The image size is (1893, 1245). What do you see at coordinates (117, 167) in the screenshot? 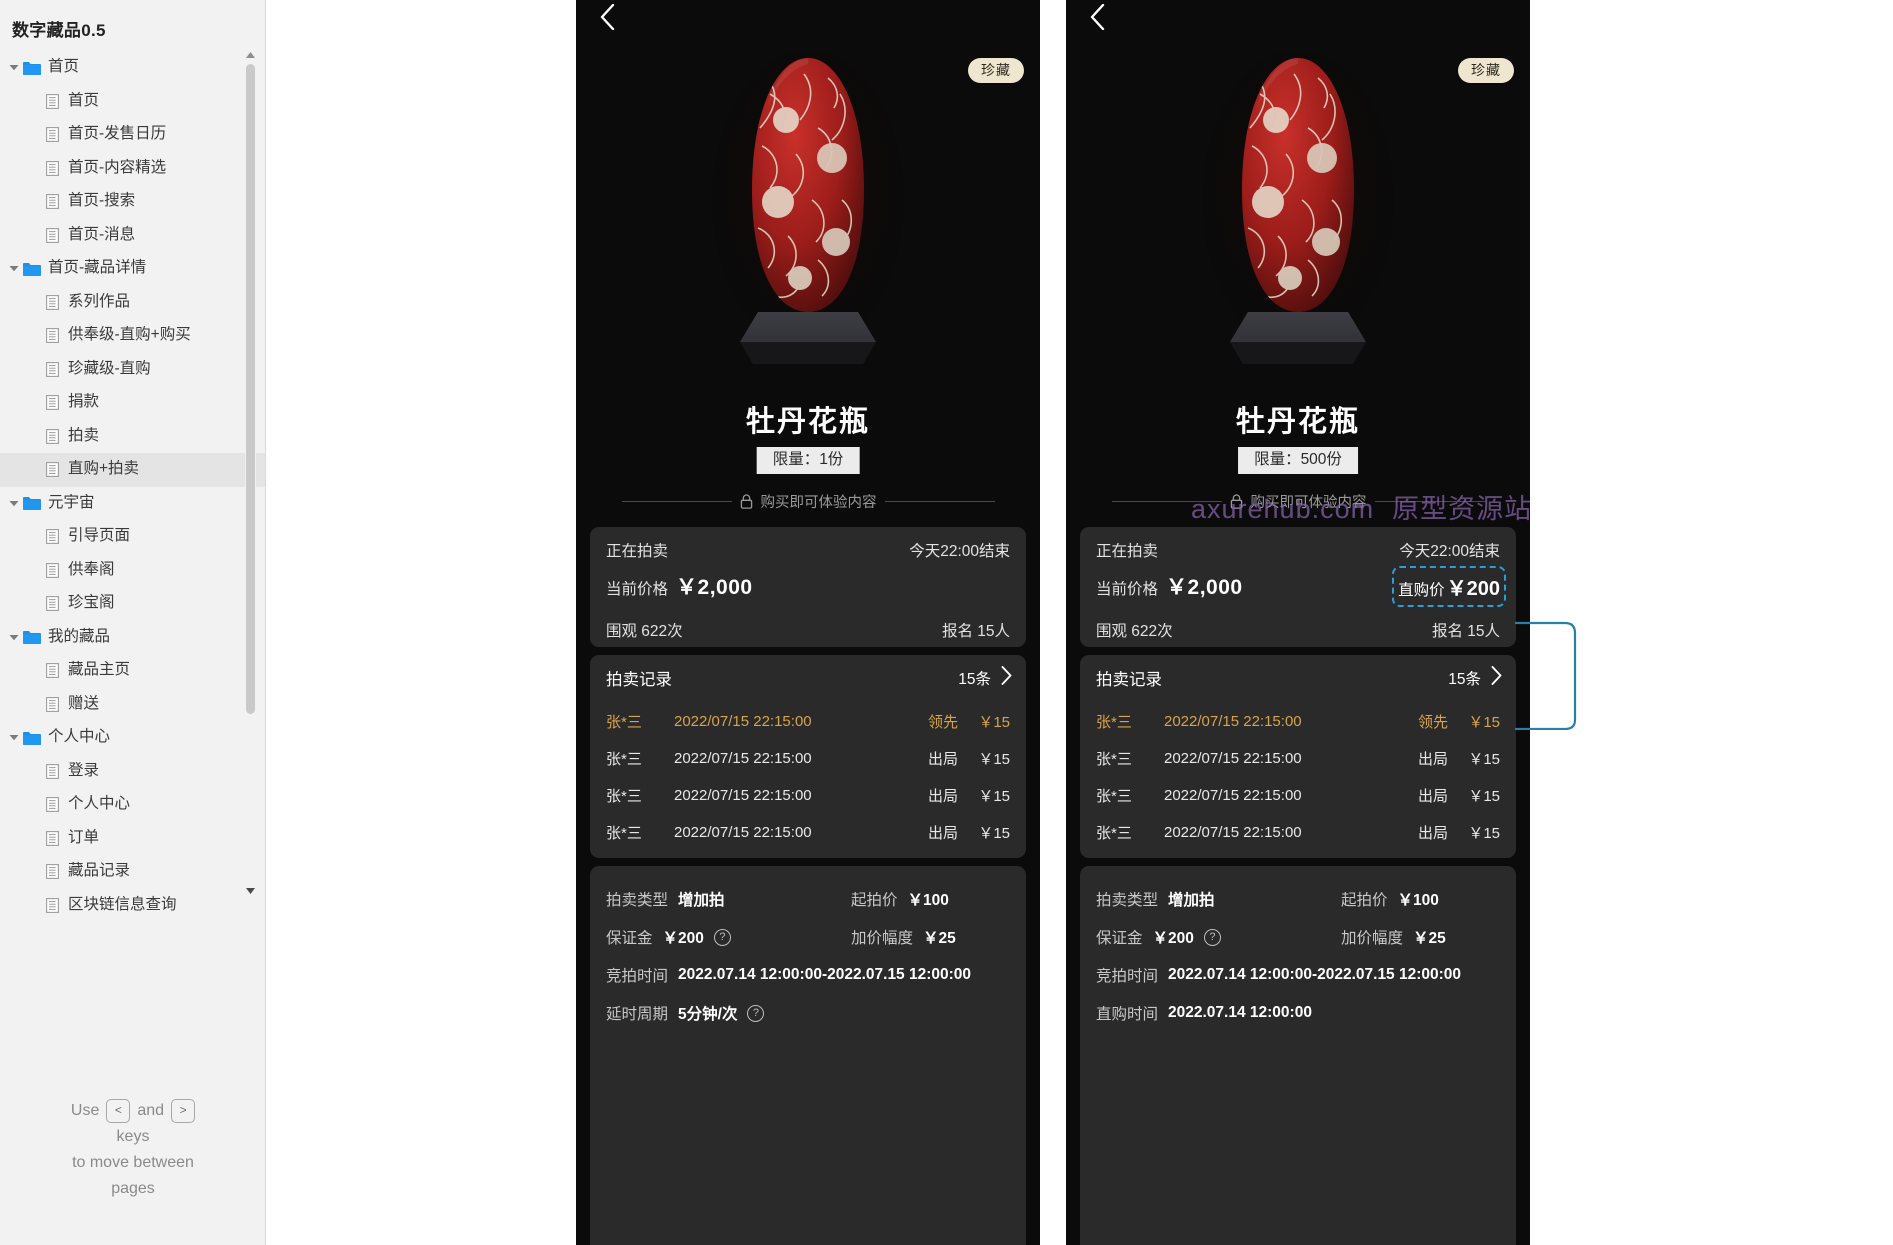
I see `tree-item-label: 首页-内容精选` at bounding box center [117, 167].